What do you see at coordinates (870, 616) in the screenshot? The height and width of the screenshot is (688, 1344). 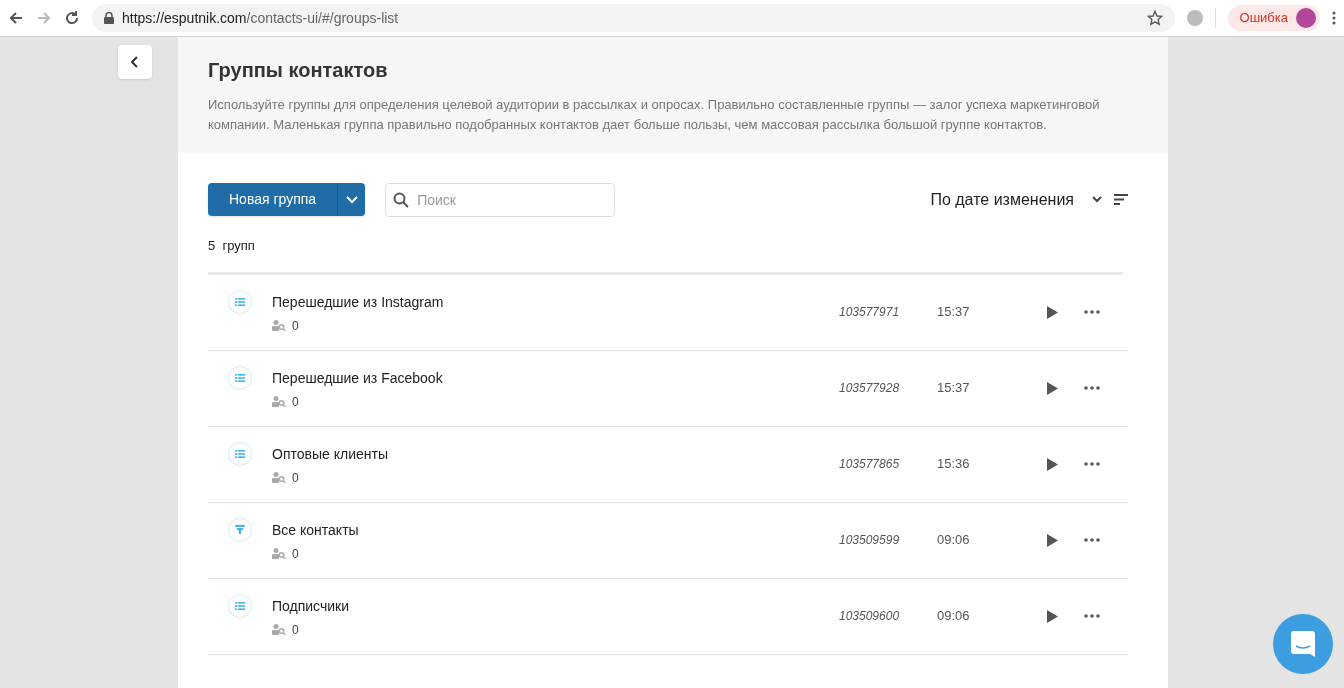 I see `group-id: 103509600` at bounding box center [870, 616].